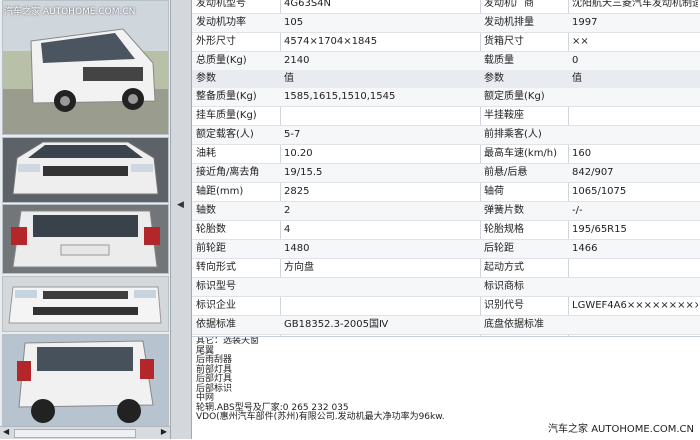 The width and height of the screenshot is (700, 440). What do you see at coordinates (504, 210) in the screenshot?
I see `param-label: 弹簧片数` at bounding box center [504, 210].